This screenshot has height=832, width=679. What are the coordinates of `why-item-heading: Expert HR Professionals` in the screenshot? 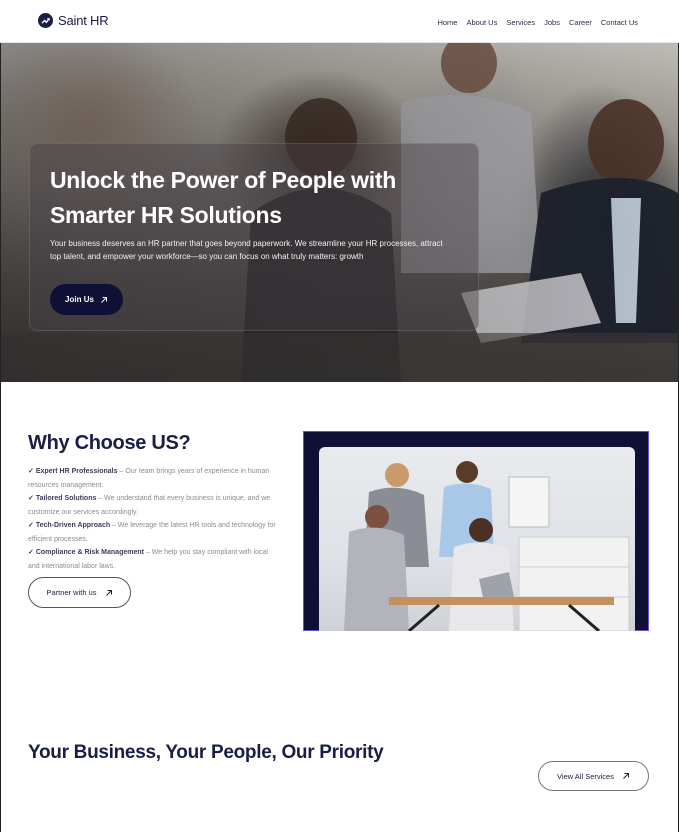 It's located at (76, 471).